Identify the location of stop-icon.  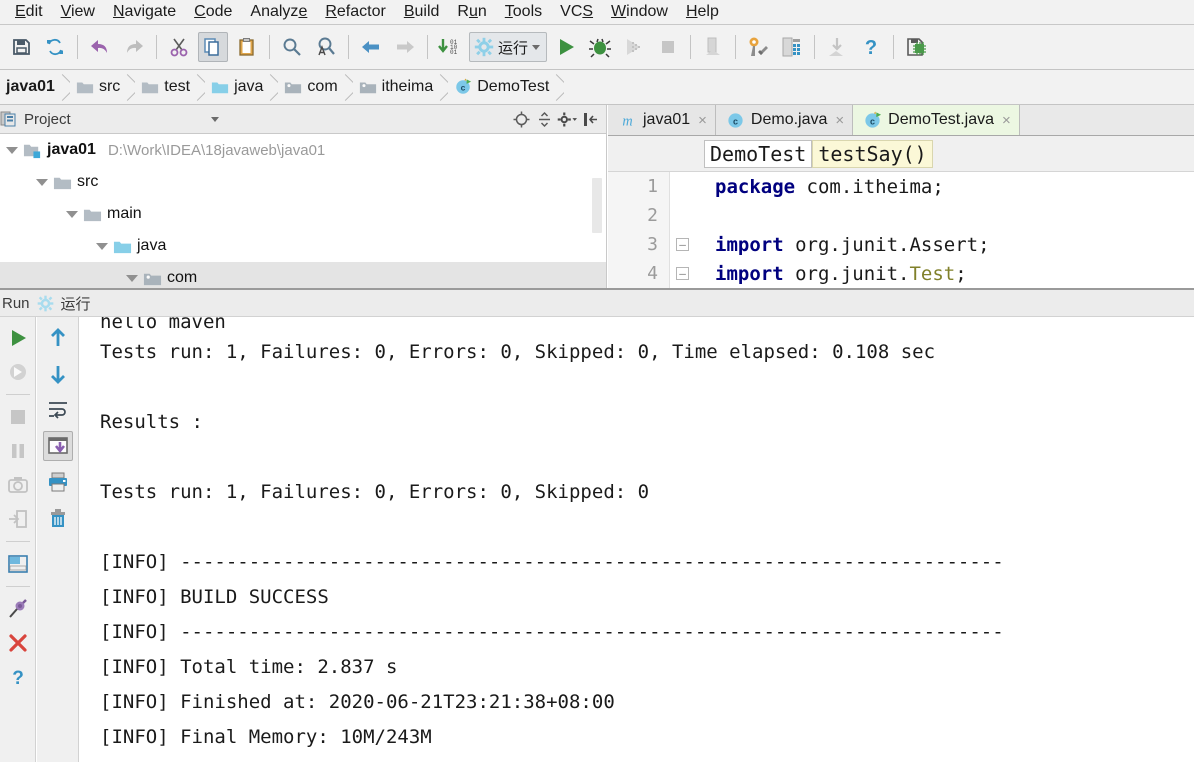
(18, 417).